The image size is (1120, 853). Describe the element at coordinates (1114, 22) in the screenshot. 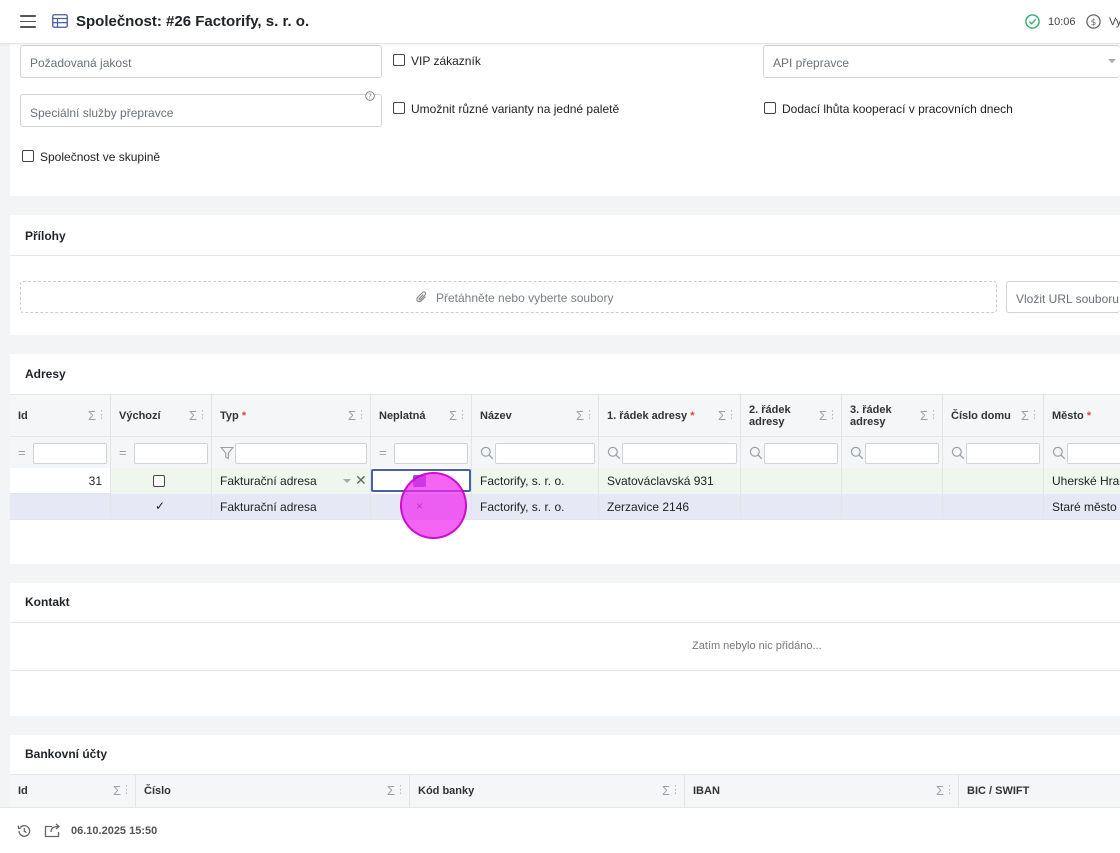

I see `user-menu-label: Vy` at that location.